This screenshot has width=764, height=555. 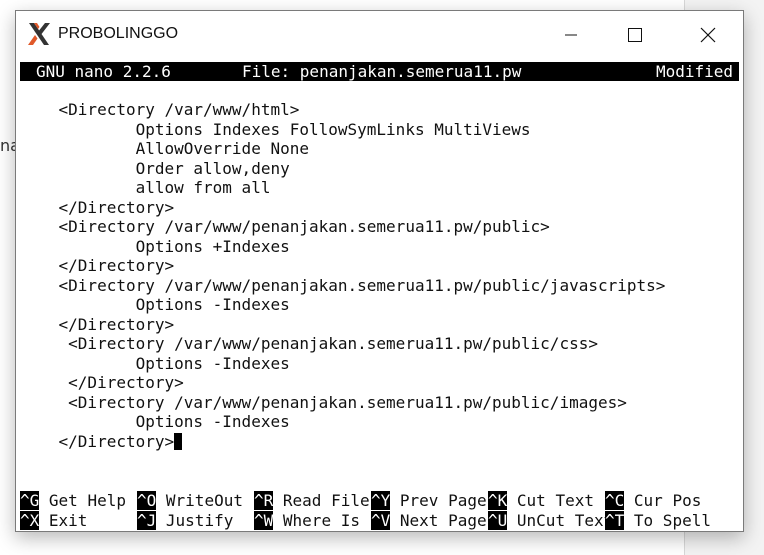 What do you see at coordinates (498, 520) in the screenshot?
I see `shortcut-key: ^U` at bounding box center [498, 520].